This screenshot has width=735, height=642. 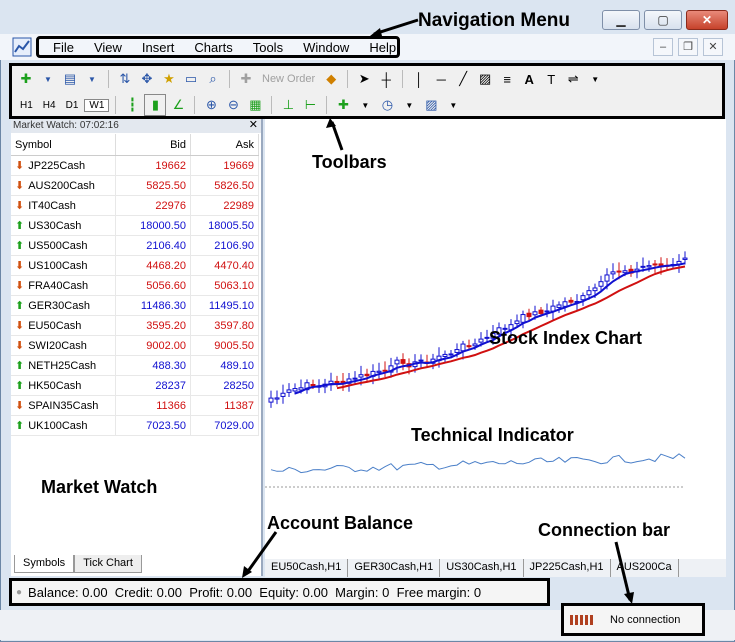 I want to click on menu-insert: Insert, so click(x=158, y=47).